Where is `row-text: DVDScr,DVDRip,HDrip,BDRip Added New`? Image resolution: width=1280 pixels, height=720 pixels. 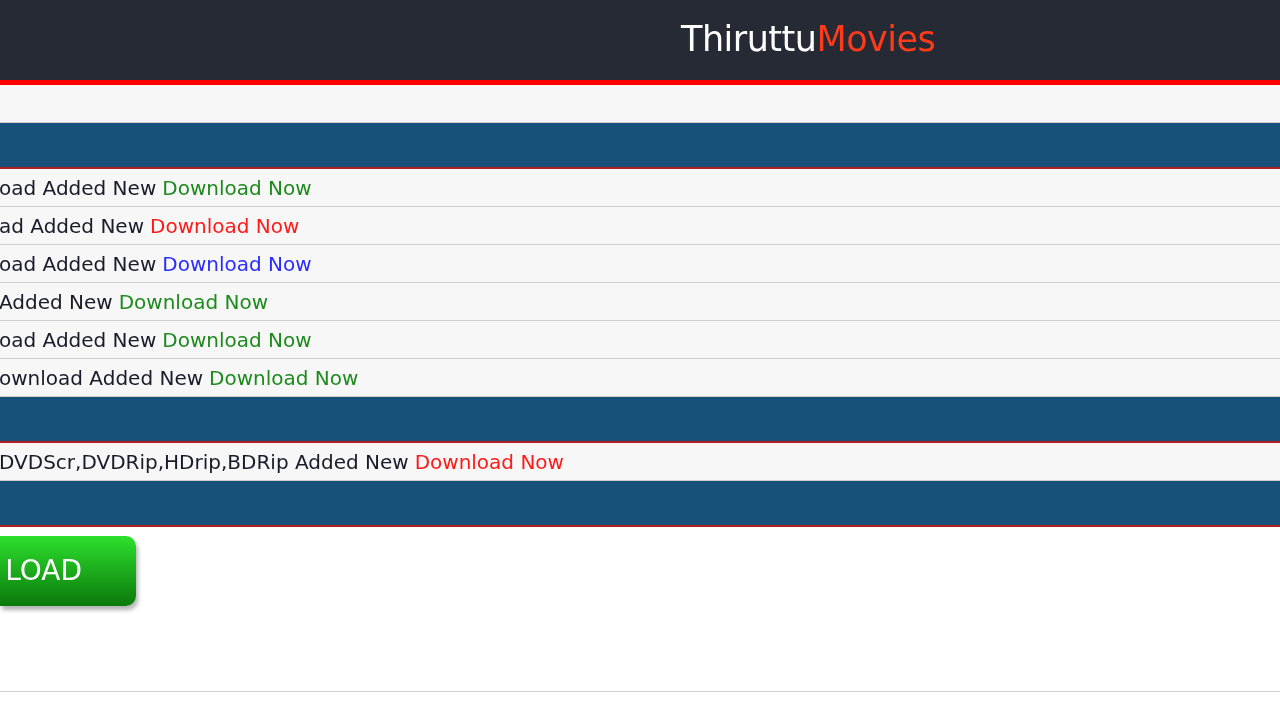
row-text: DVDScr,DVDRip,HDrip,BDRip Added New is located at coordinates (204, 462).